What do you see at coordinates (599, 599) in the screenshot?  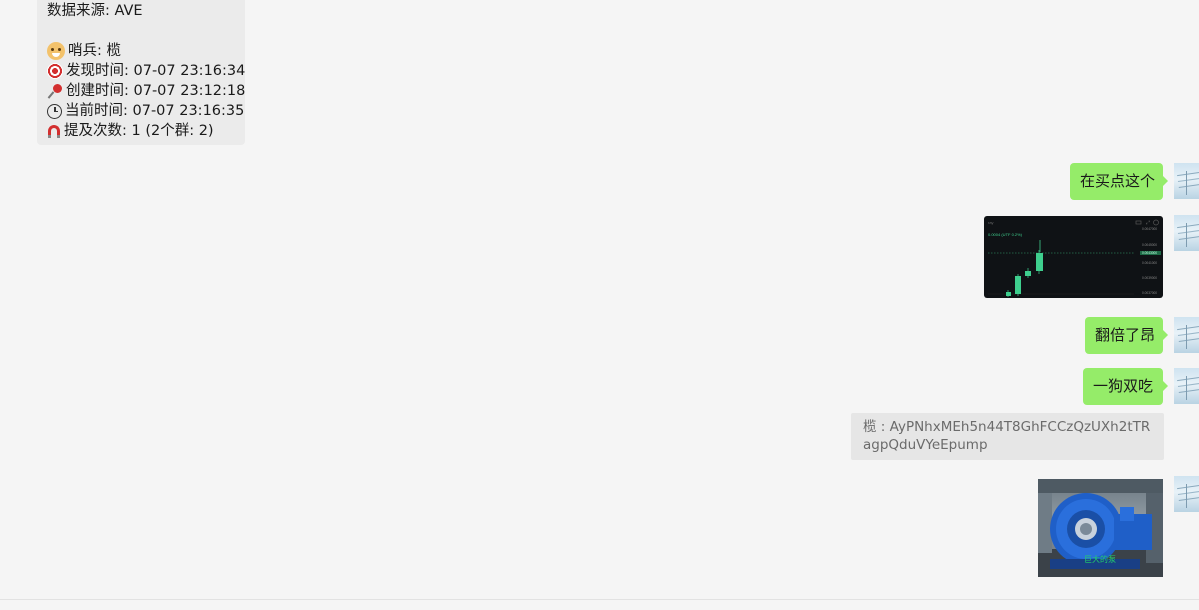 I see `input-divider` at bounding box center [599, 599].